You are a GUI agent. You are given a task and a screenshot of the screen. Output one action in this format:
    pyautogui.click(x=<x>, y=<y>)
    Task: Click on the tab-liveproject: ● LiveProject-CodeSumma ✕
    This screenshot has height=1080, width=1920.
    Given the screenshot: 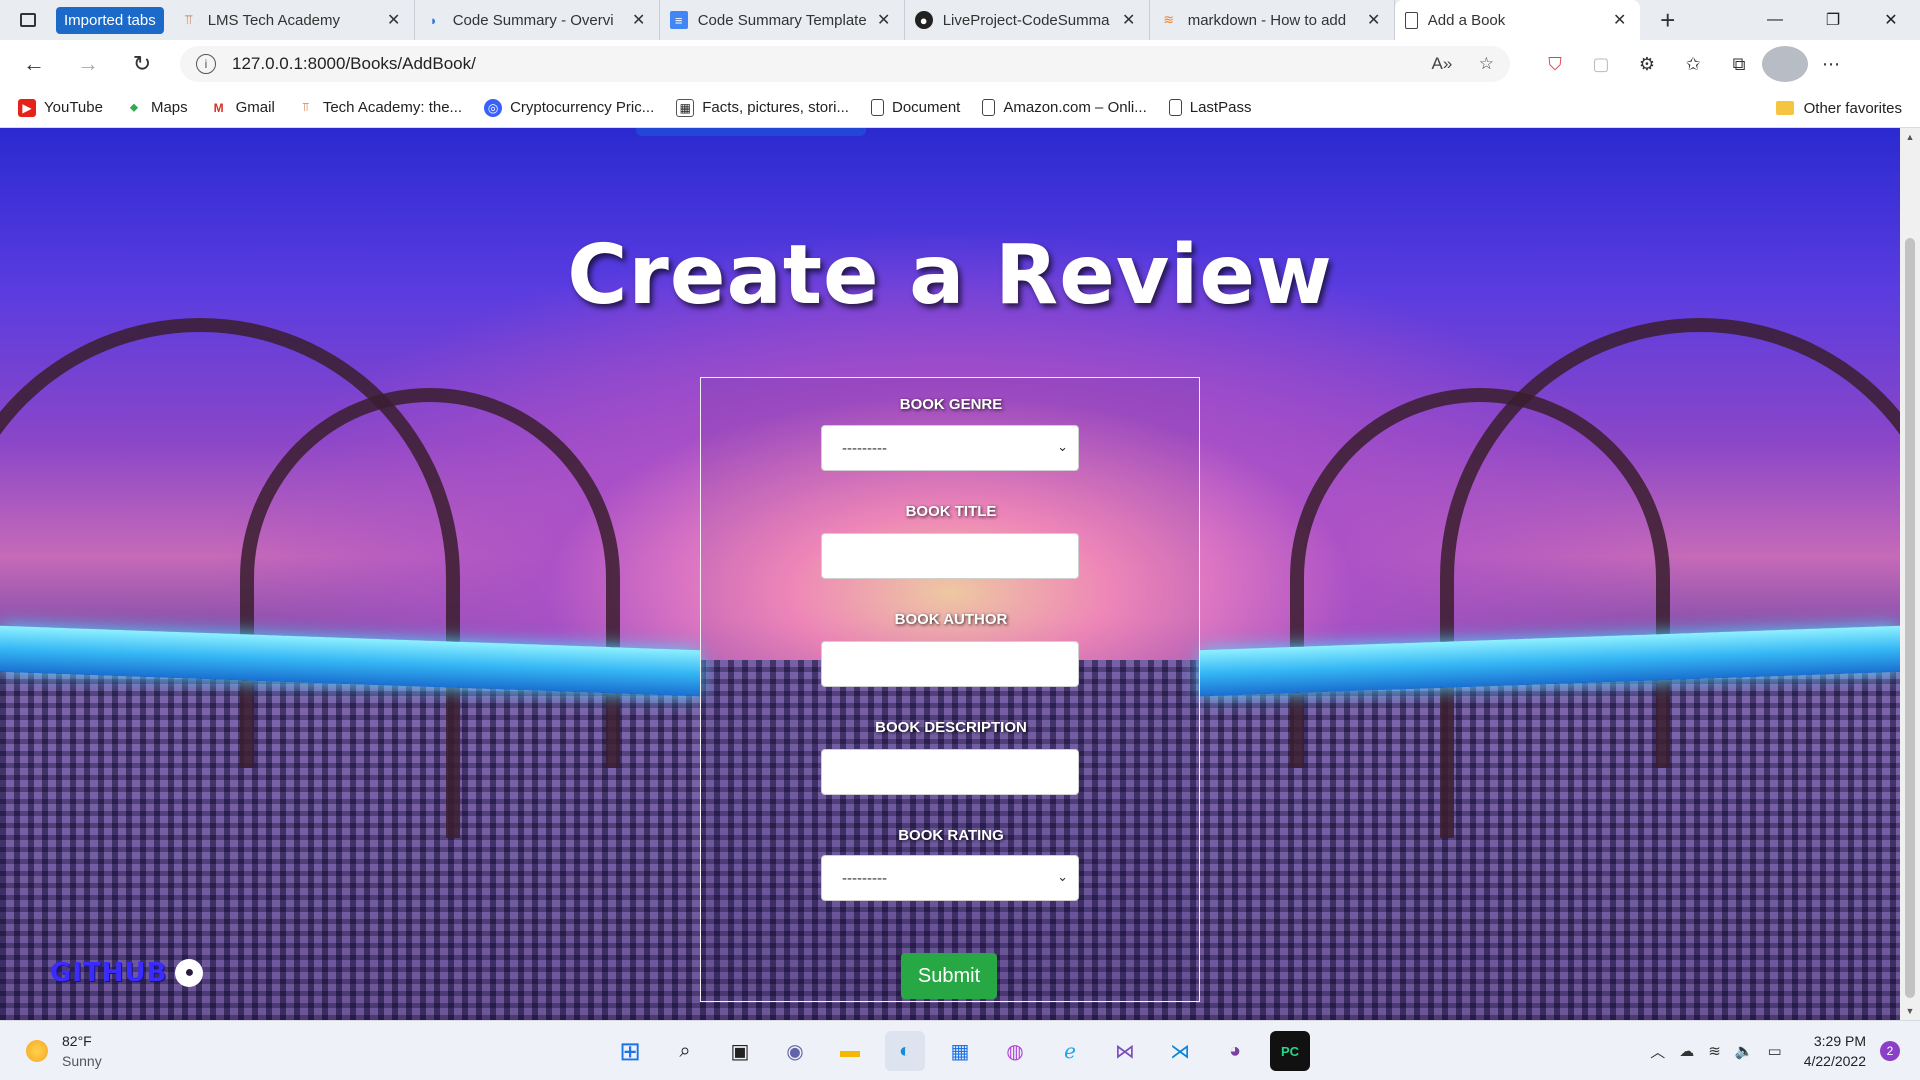 What is the action you would take?
    pyautogui.click(x=1027, y=20)
    